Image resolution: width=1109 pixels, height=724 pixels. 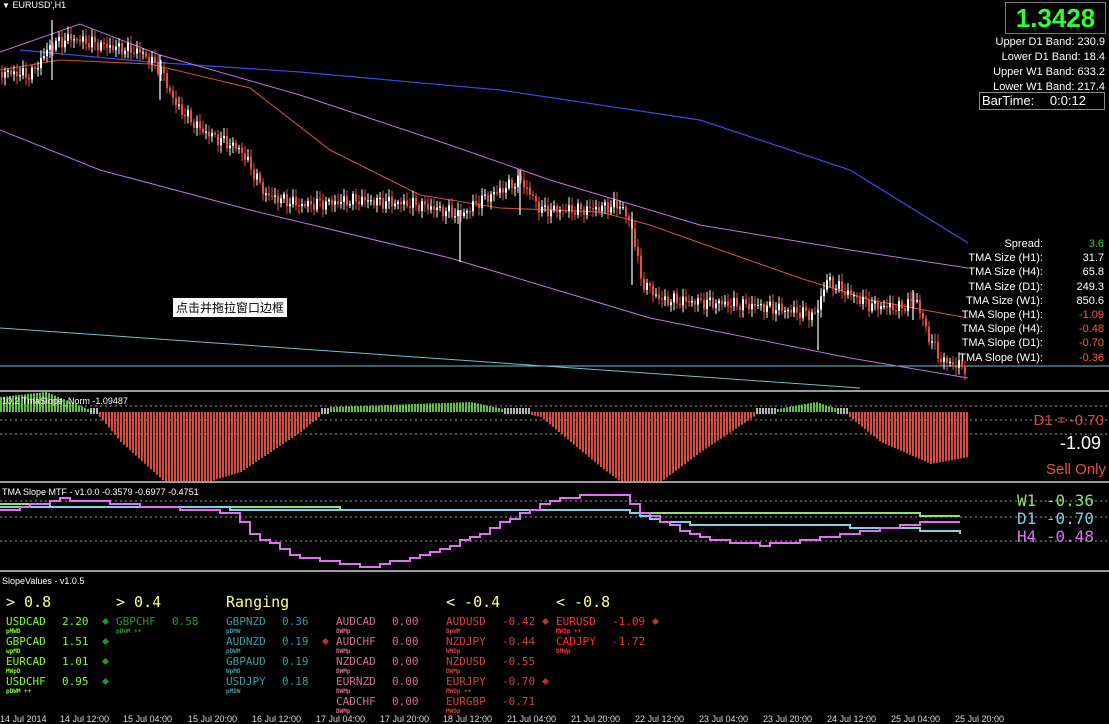 What do you see at coordinates (278, 686) in the screenshot?
I see `slope-pair: USDJPY pMDW 0.18` at bounding box center [278, 686].